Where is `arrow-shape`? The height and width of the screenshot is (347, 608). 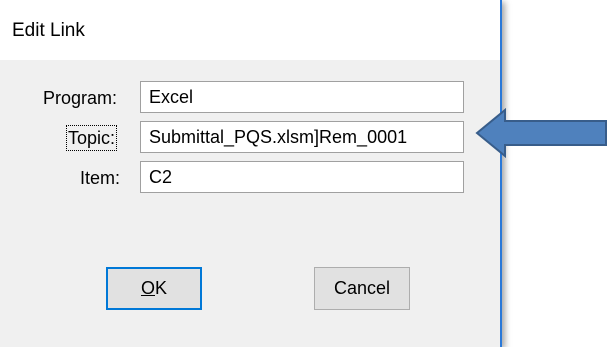 arrow-shape is located at coordinates (541, 133).